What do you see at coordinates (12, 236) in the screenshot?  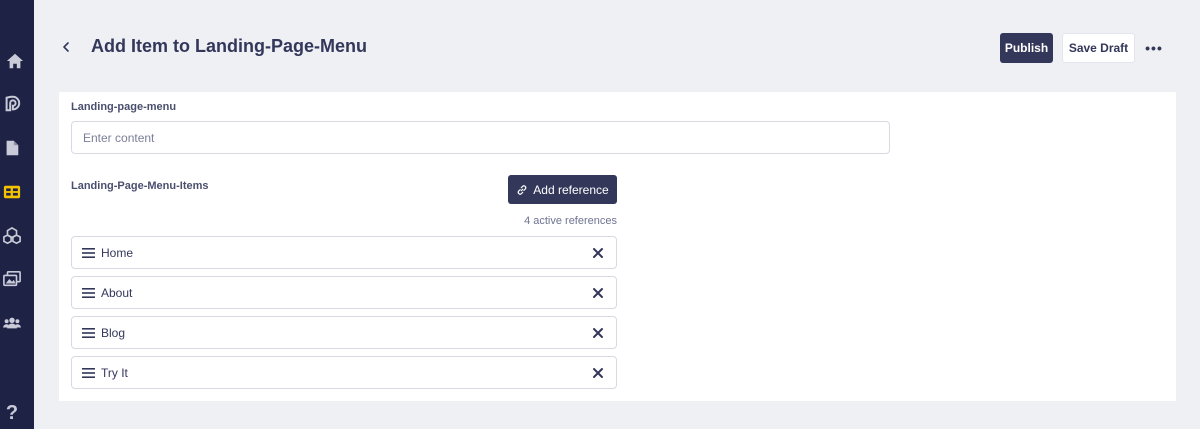 I see `components-icon` at bounding box center [12, 236].